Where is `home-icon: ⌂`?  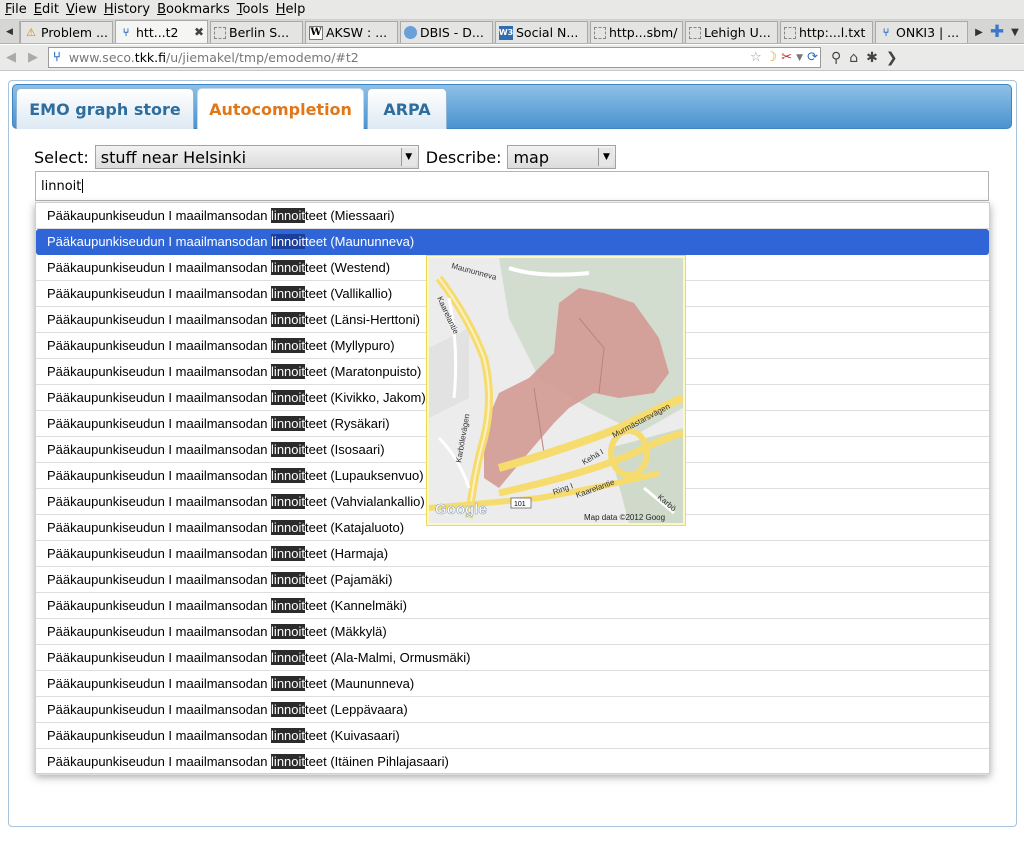 home-icon: ⌂ is located at coordinates (853, 58).